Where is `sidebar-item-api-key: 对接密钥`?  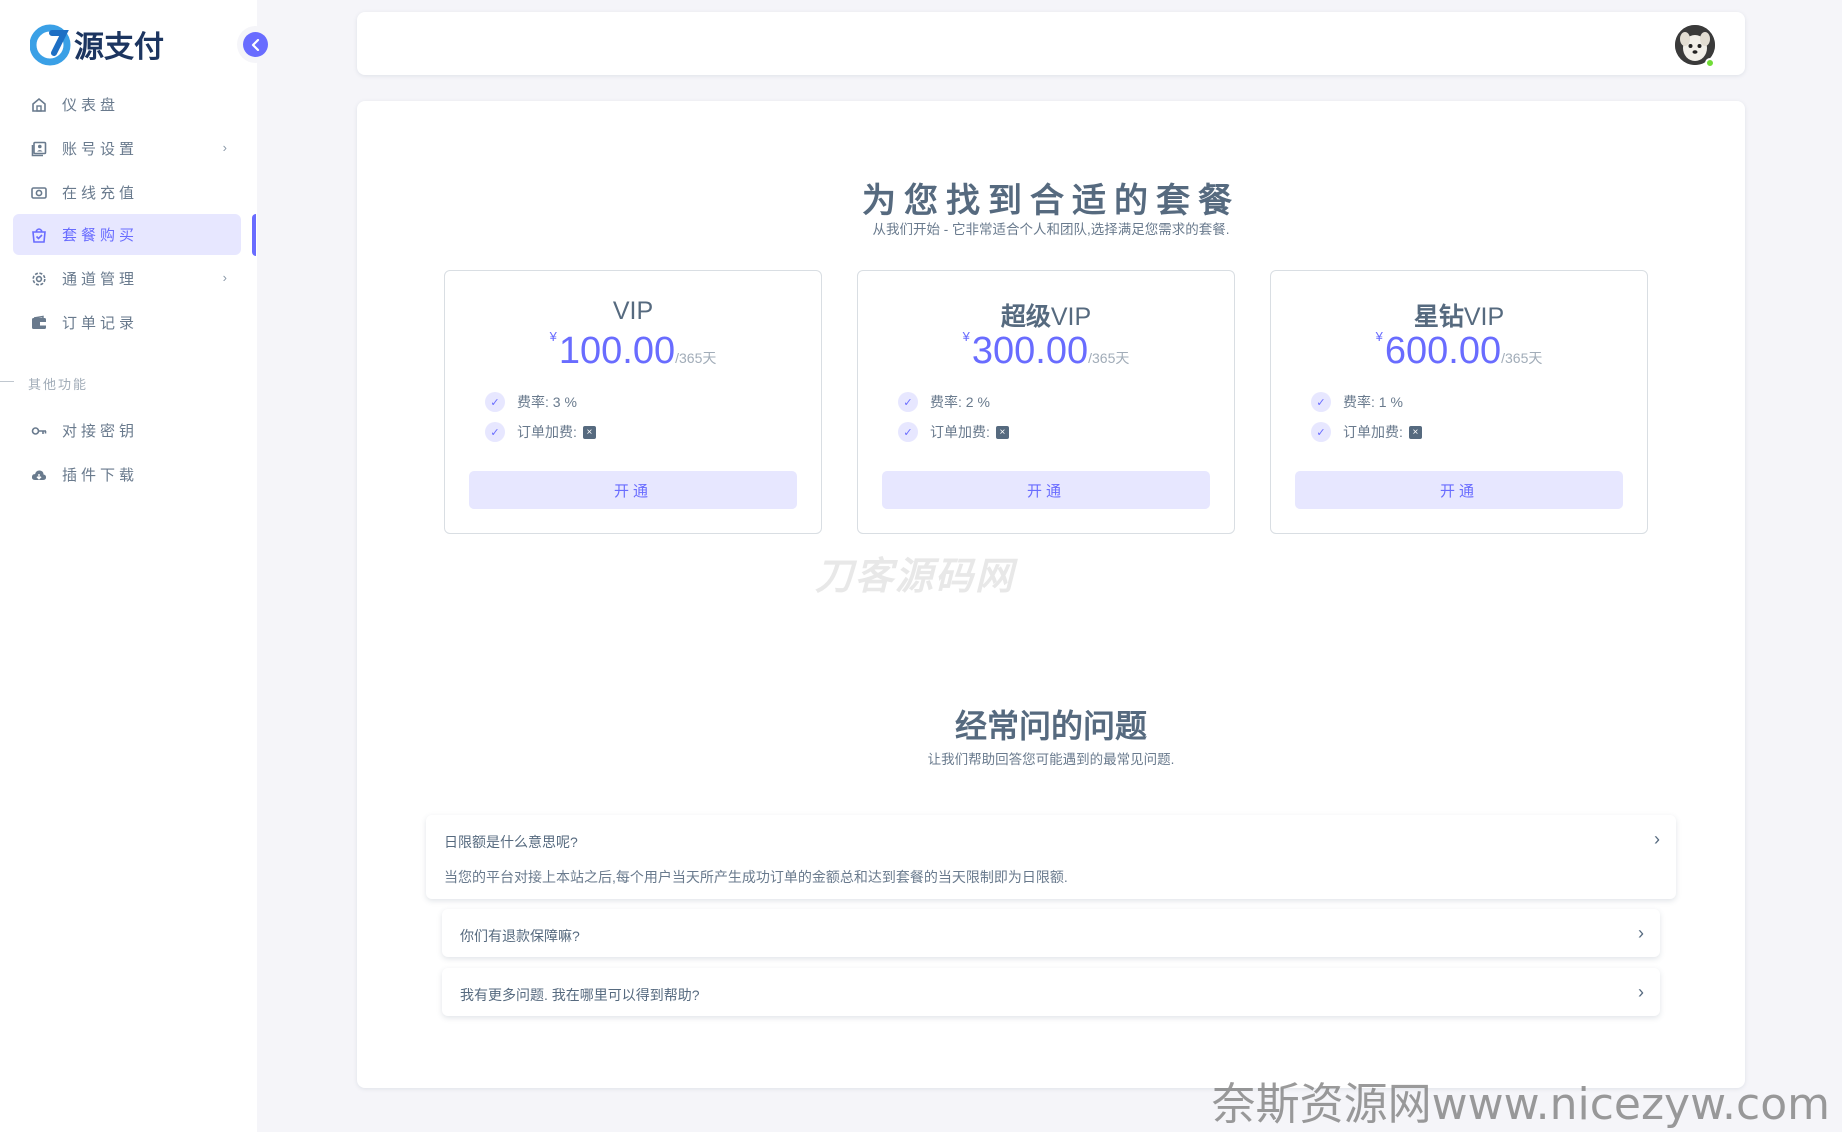 sidebar-item-api-key: 对接密钥 is located at coordinates (127, 430).